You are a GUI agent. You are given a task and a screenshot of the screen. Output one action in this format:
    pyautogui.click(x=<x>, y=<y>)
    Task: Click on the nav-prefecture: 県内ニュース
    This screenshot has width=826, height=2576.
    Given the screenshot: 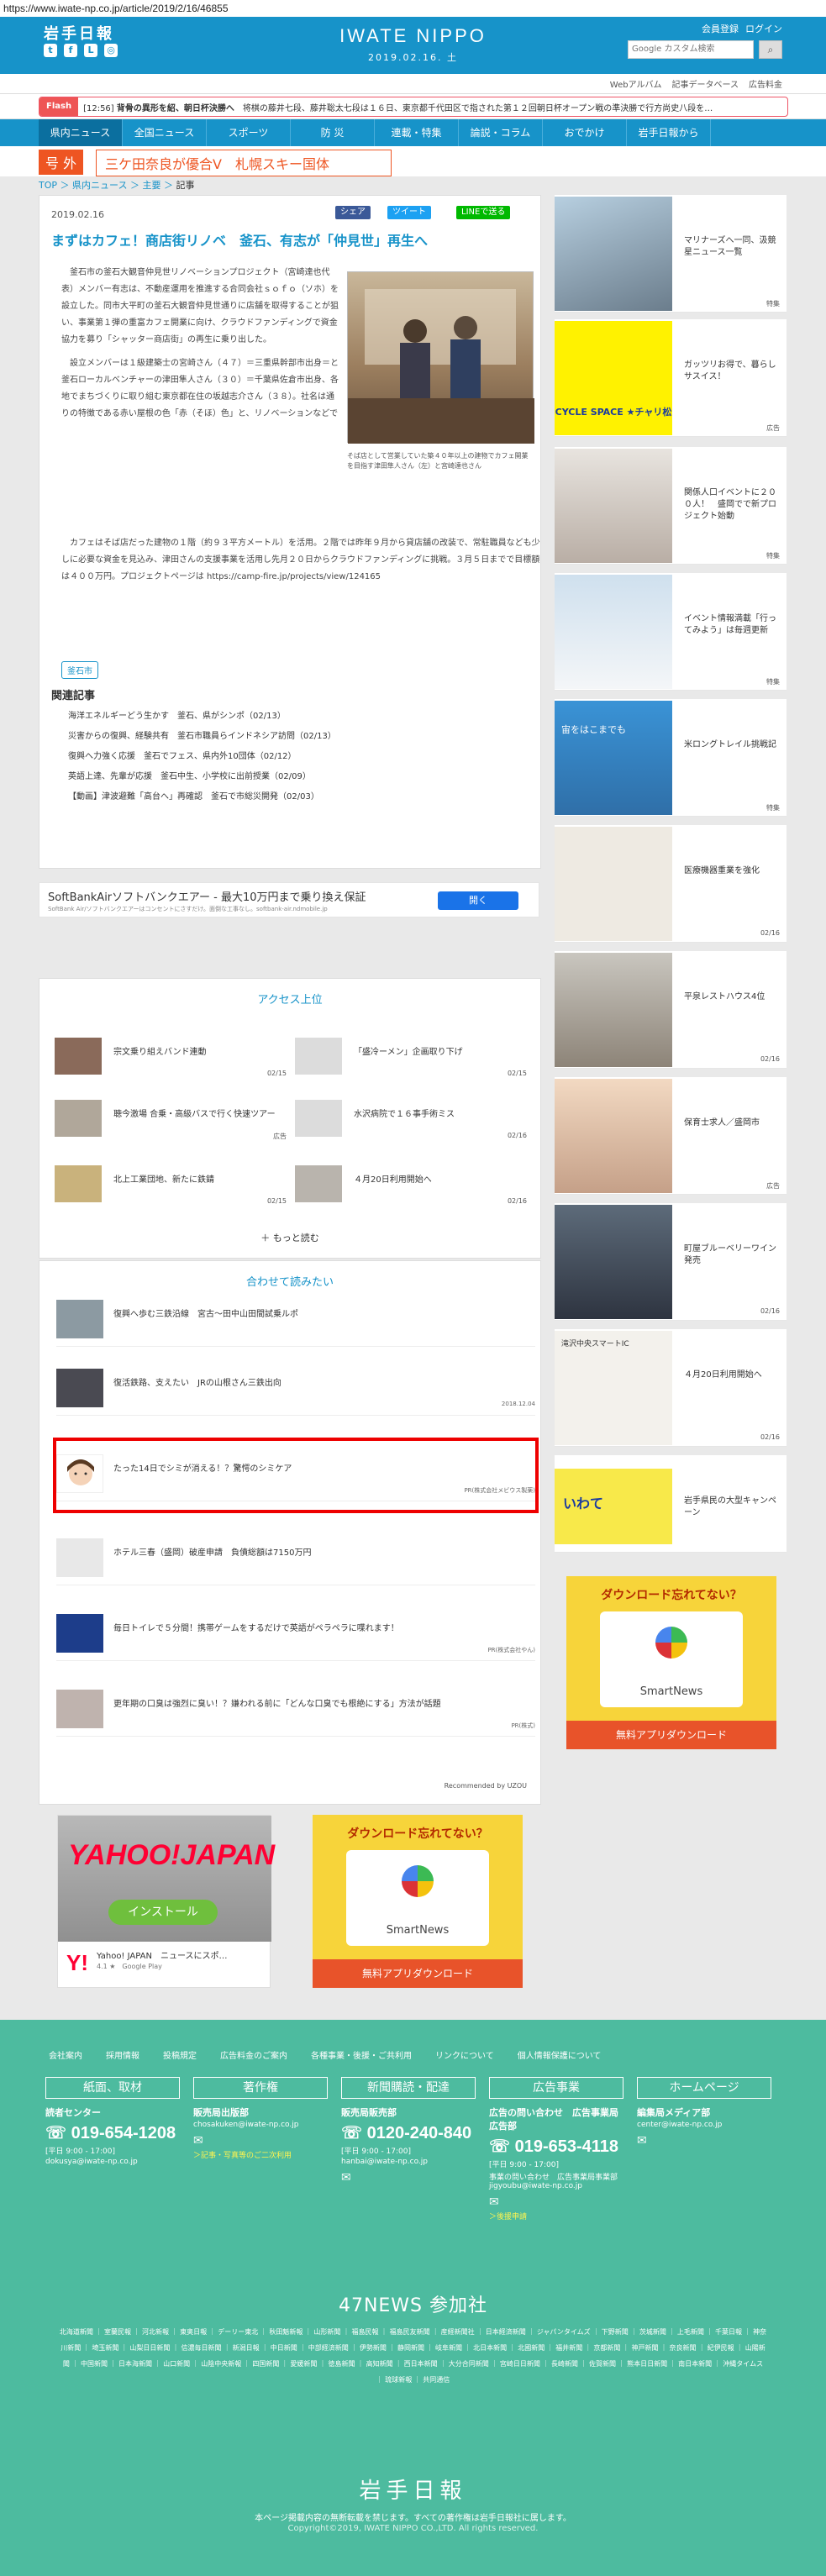 What is the action you would take?
    pyautogui.click(x=81, y=132)
    